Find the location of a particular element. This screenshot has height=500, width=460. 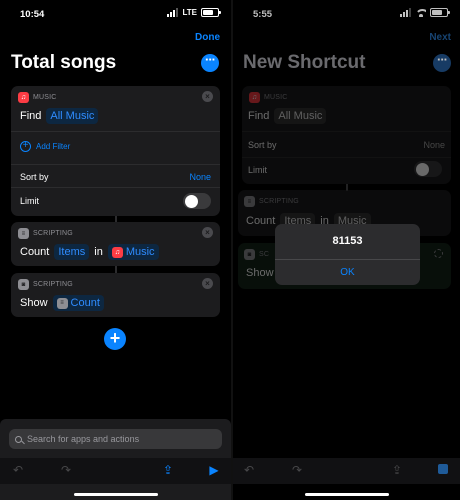

show-label: Show is located at coordinates (34, 303).